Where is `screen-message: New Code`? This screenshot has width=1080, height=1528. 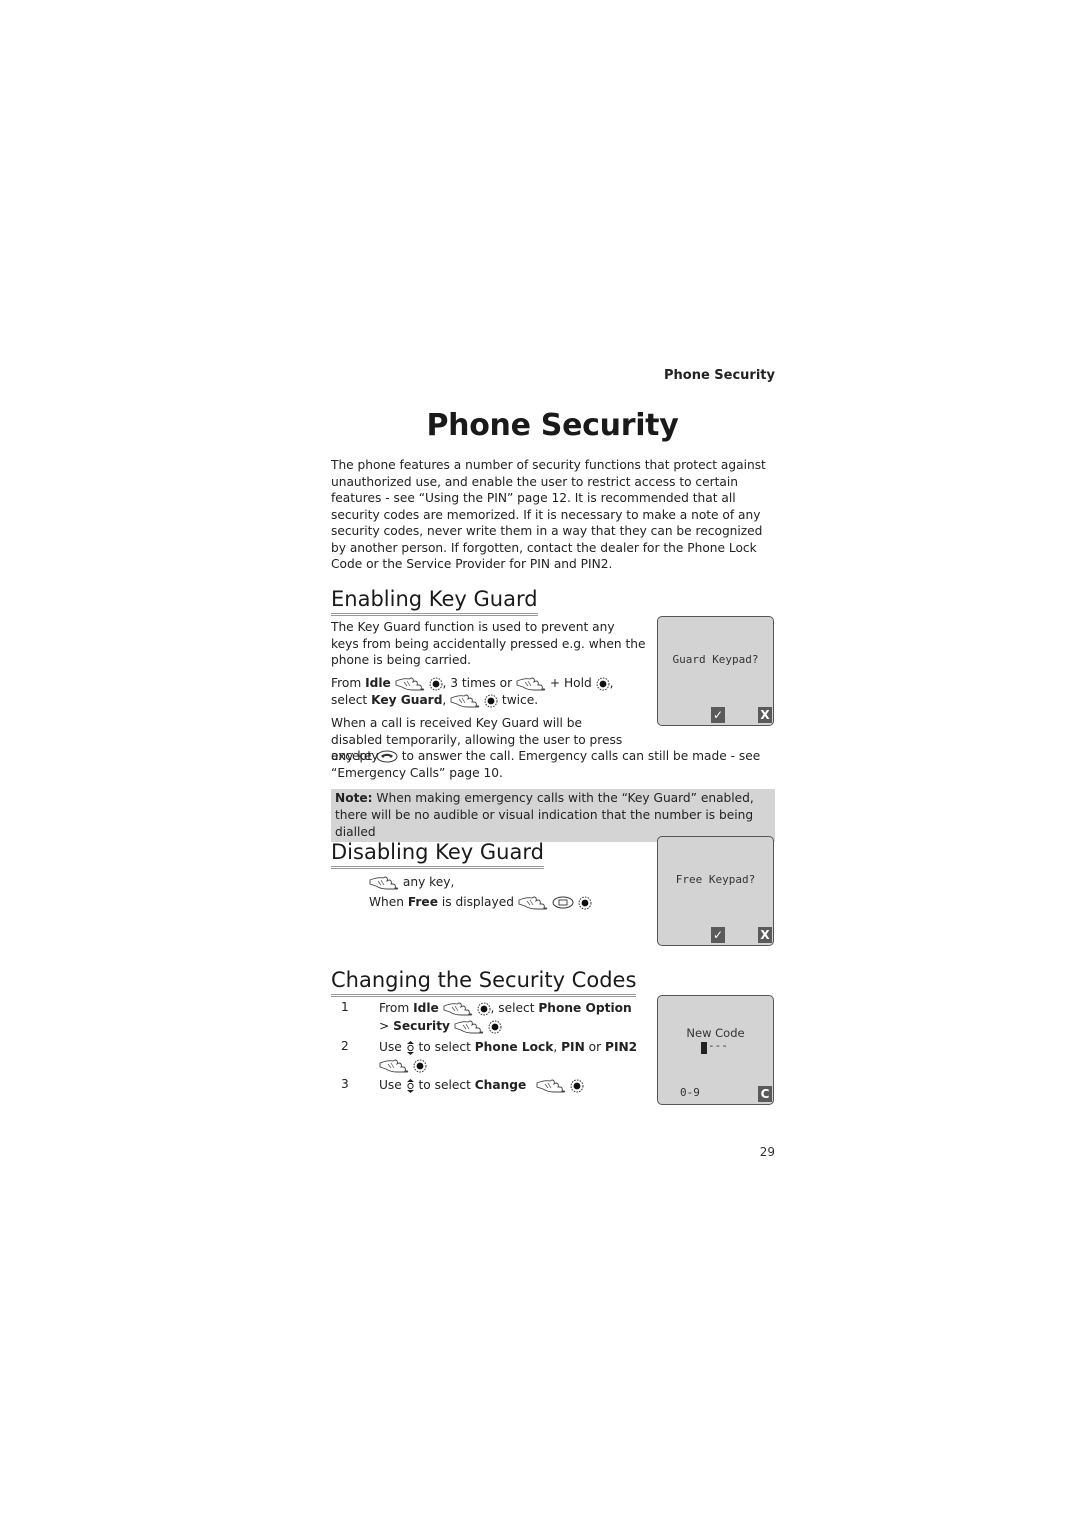 screen-message: New Code is located at coordinates (715, 1033).